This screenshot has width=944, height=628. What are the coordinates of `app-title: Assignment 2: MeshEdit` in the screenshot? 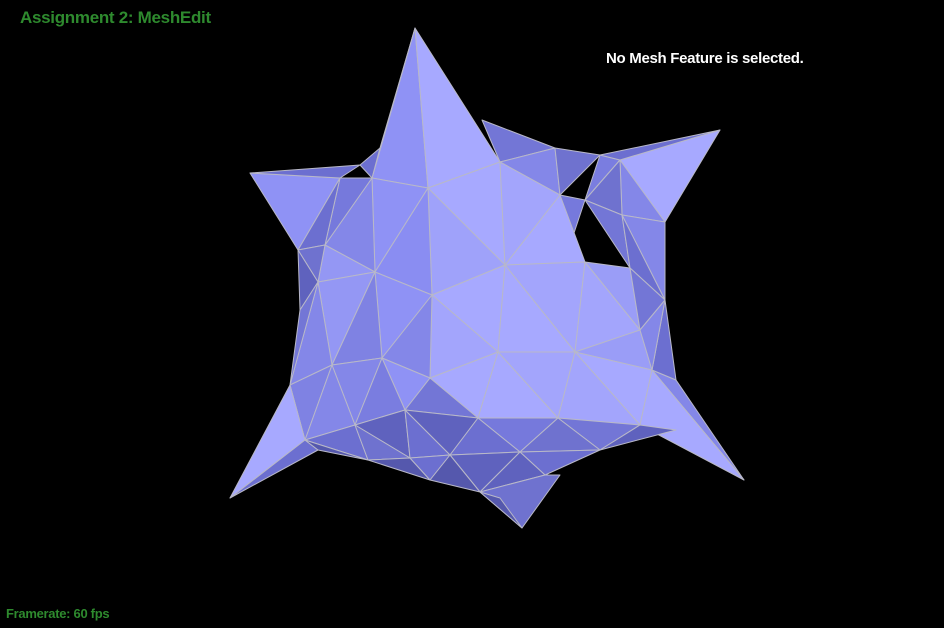 It's located at (115, 17).